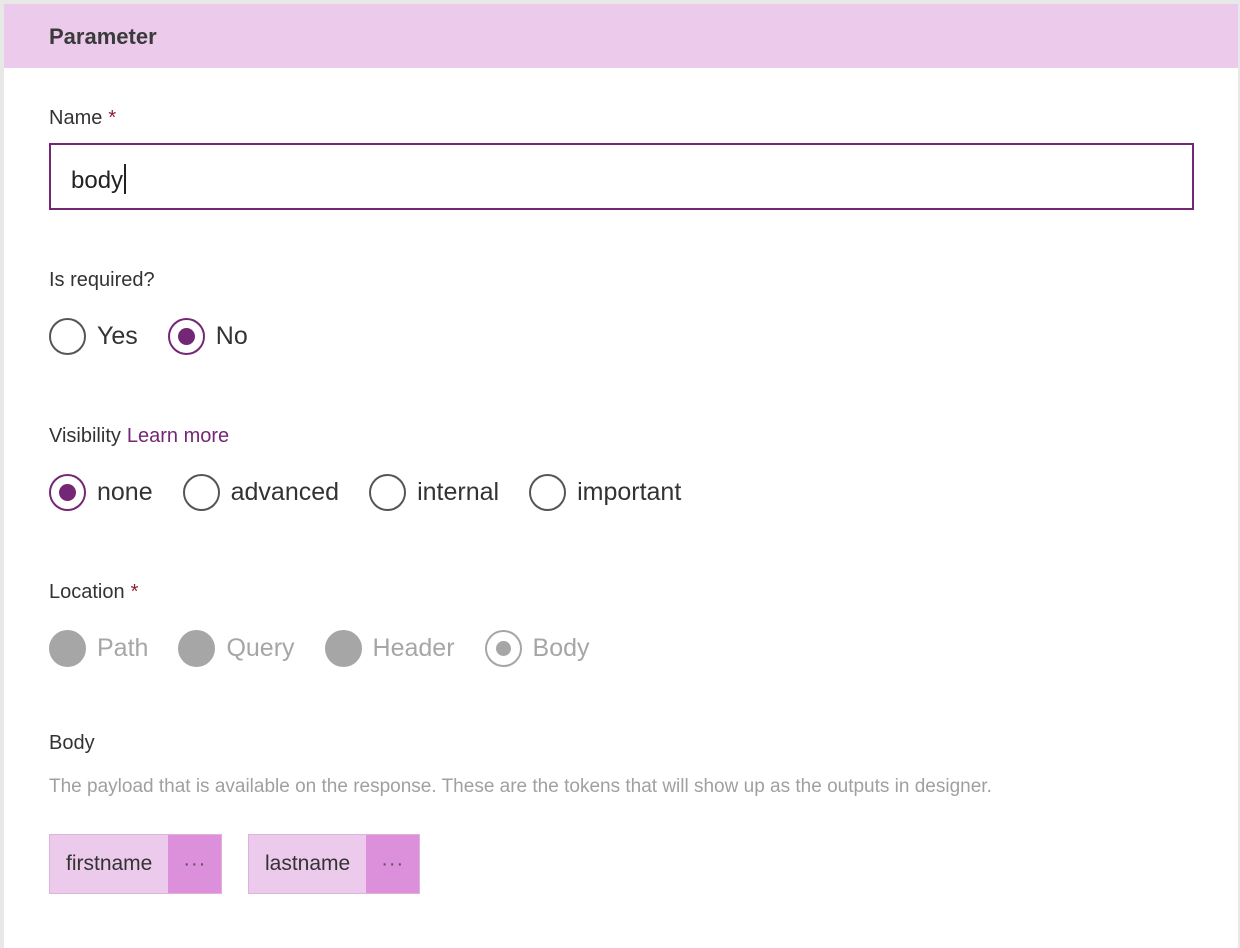  Describe the element at coordinates (621, 36) in the screenshot. I see `panel-header: Parameter` at that location.